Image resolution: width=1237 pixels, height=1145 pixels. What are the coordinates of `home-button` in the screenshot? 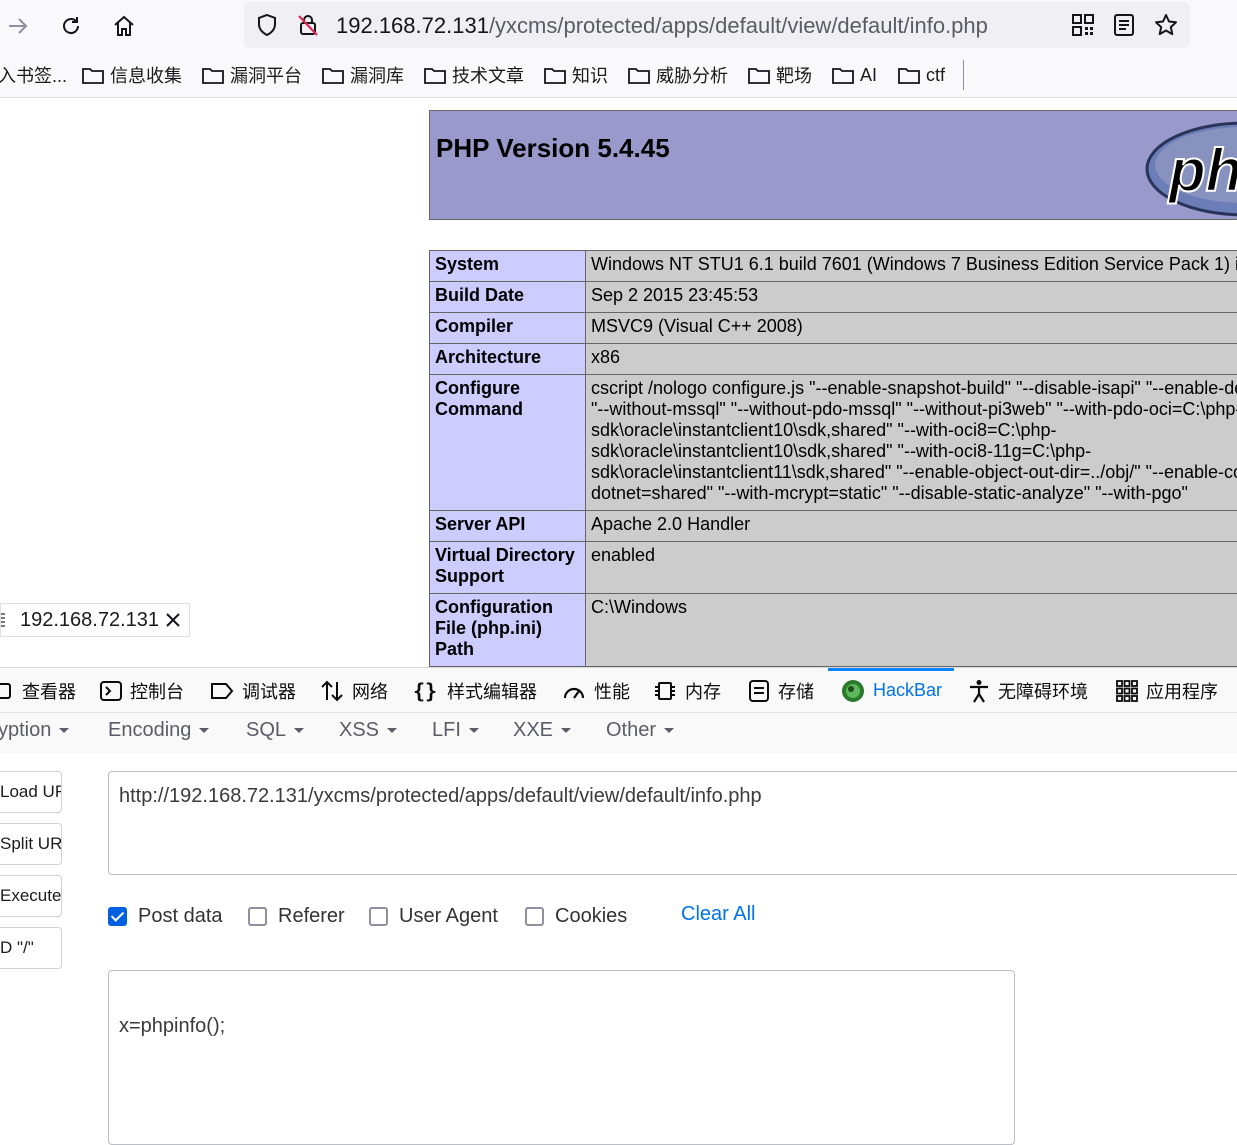 It's located at (124, 26).